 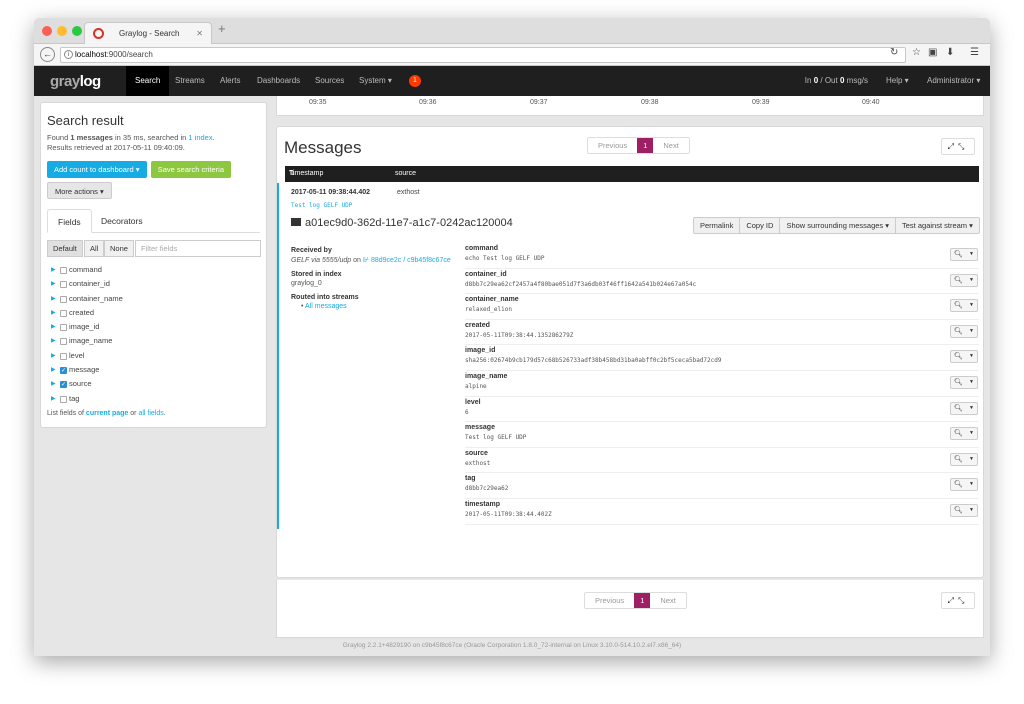 What do you see at coordinates (148, 81) in the screenshot?
I see `nav-search: Search` at bounding box center [148, 81].